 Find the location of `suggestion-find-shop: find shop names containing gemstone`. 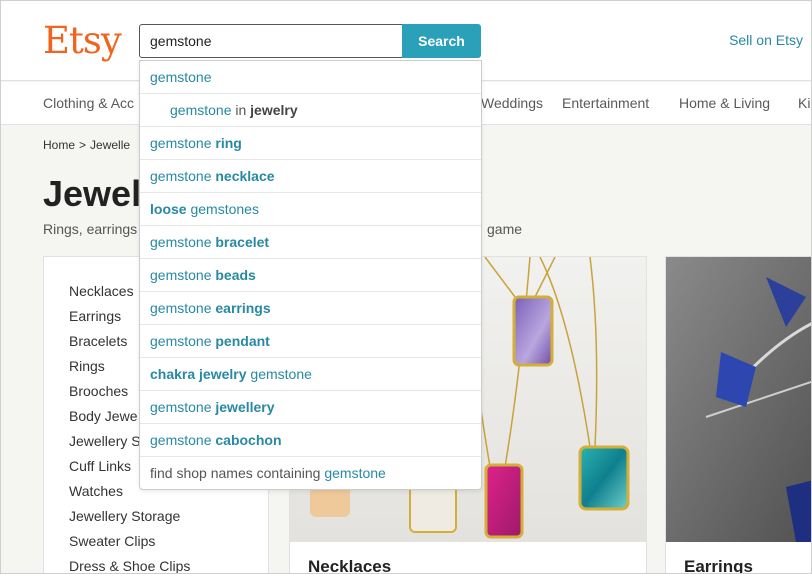

suggestion-find-shop: find shop names containing gemstone is located at coordinates (310, 473).